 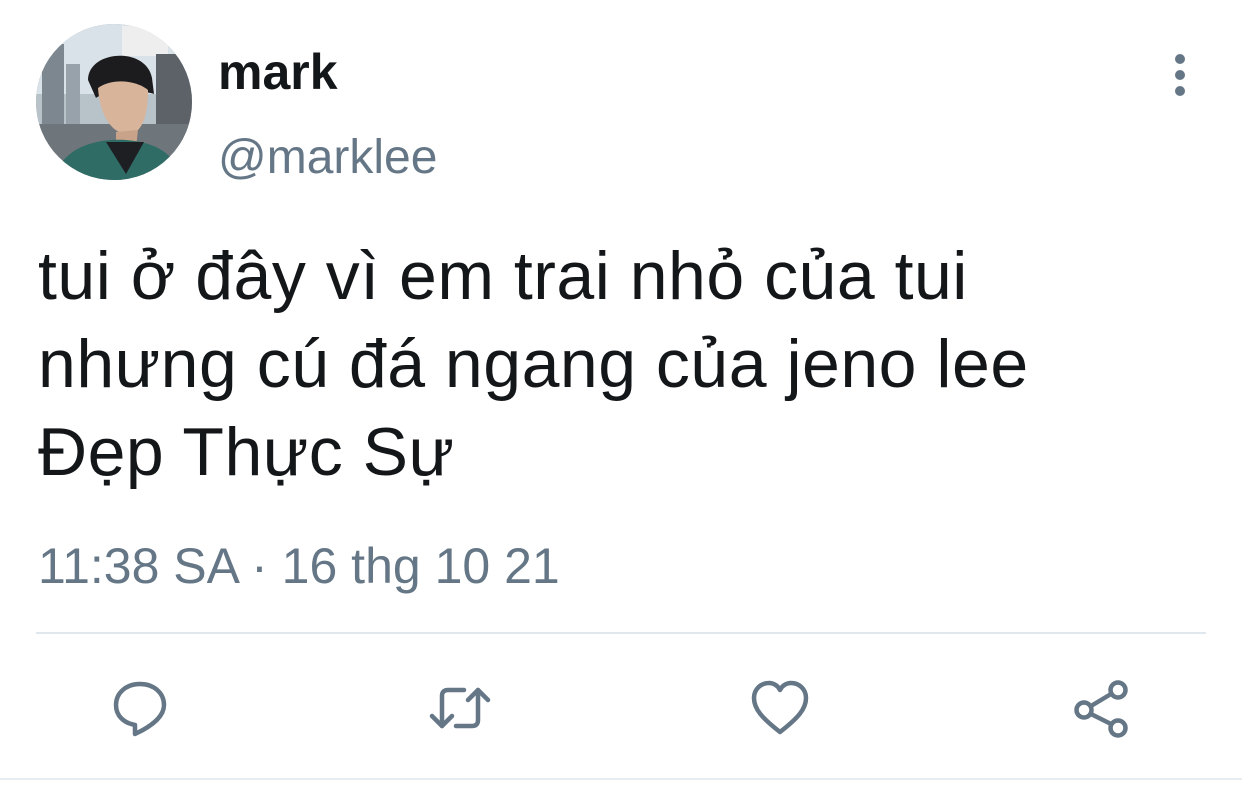 What do you see at coordinates (533, 364) in the screenshot?
I see `tweet-text-line: nhưng cú đá ngang của jeno lee` at bounding box center [533, 364].